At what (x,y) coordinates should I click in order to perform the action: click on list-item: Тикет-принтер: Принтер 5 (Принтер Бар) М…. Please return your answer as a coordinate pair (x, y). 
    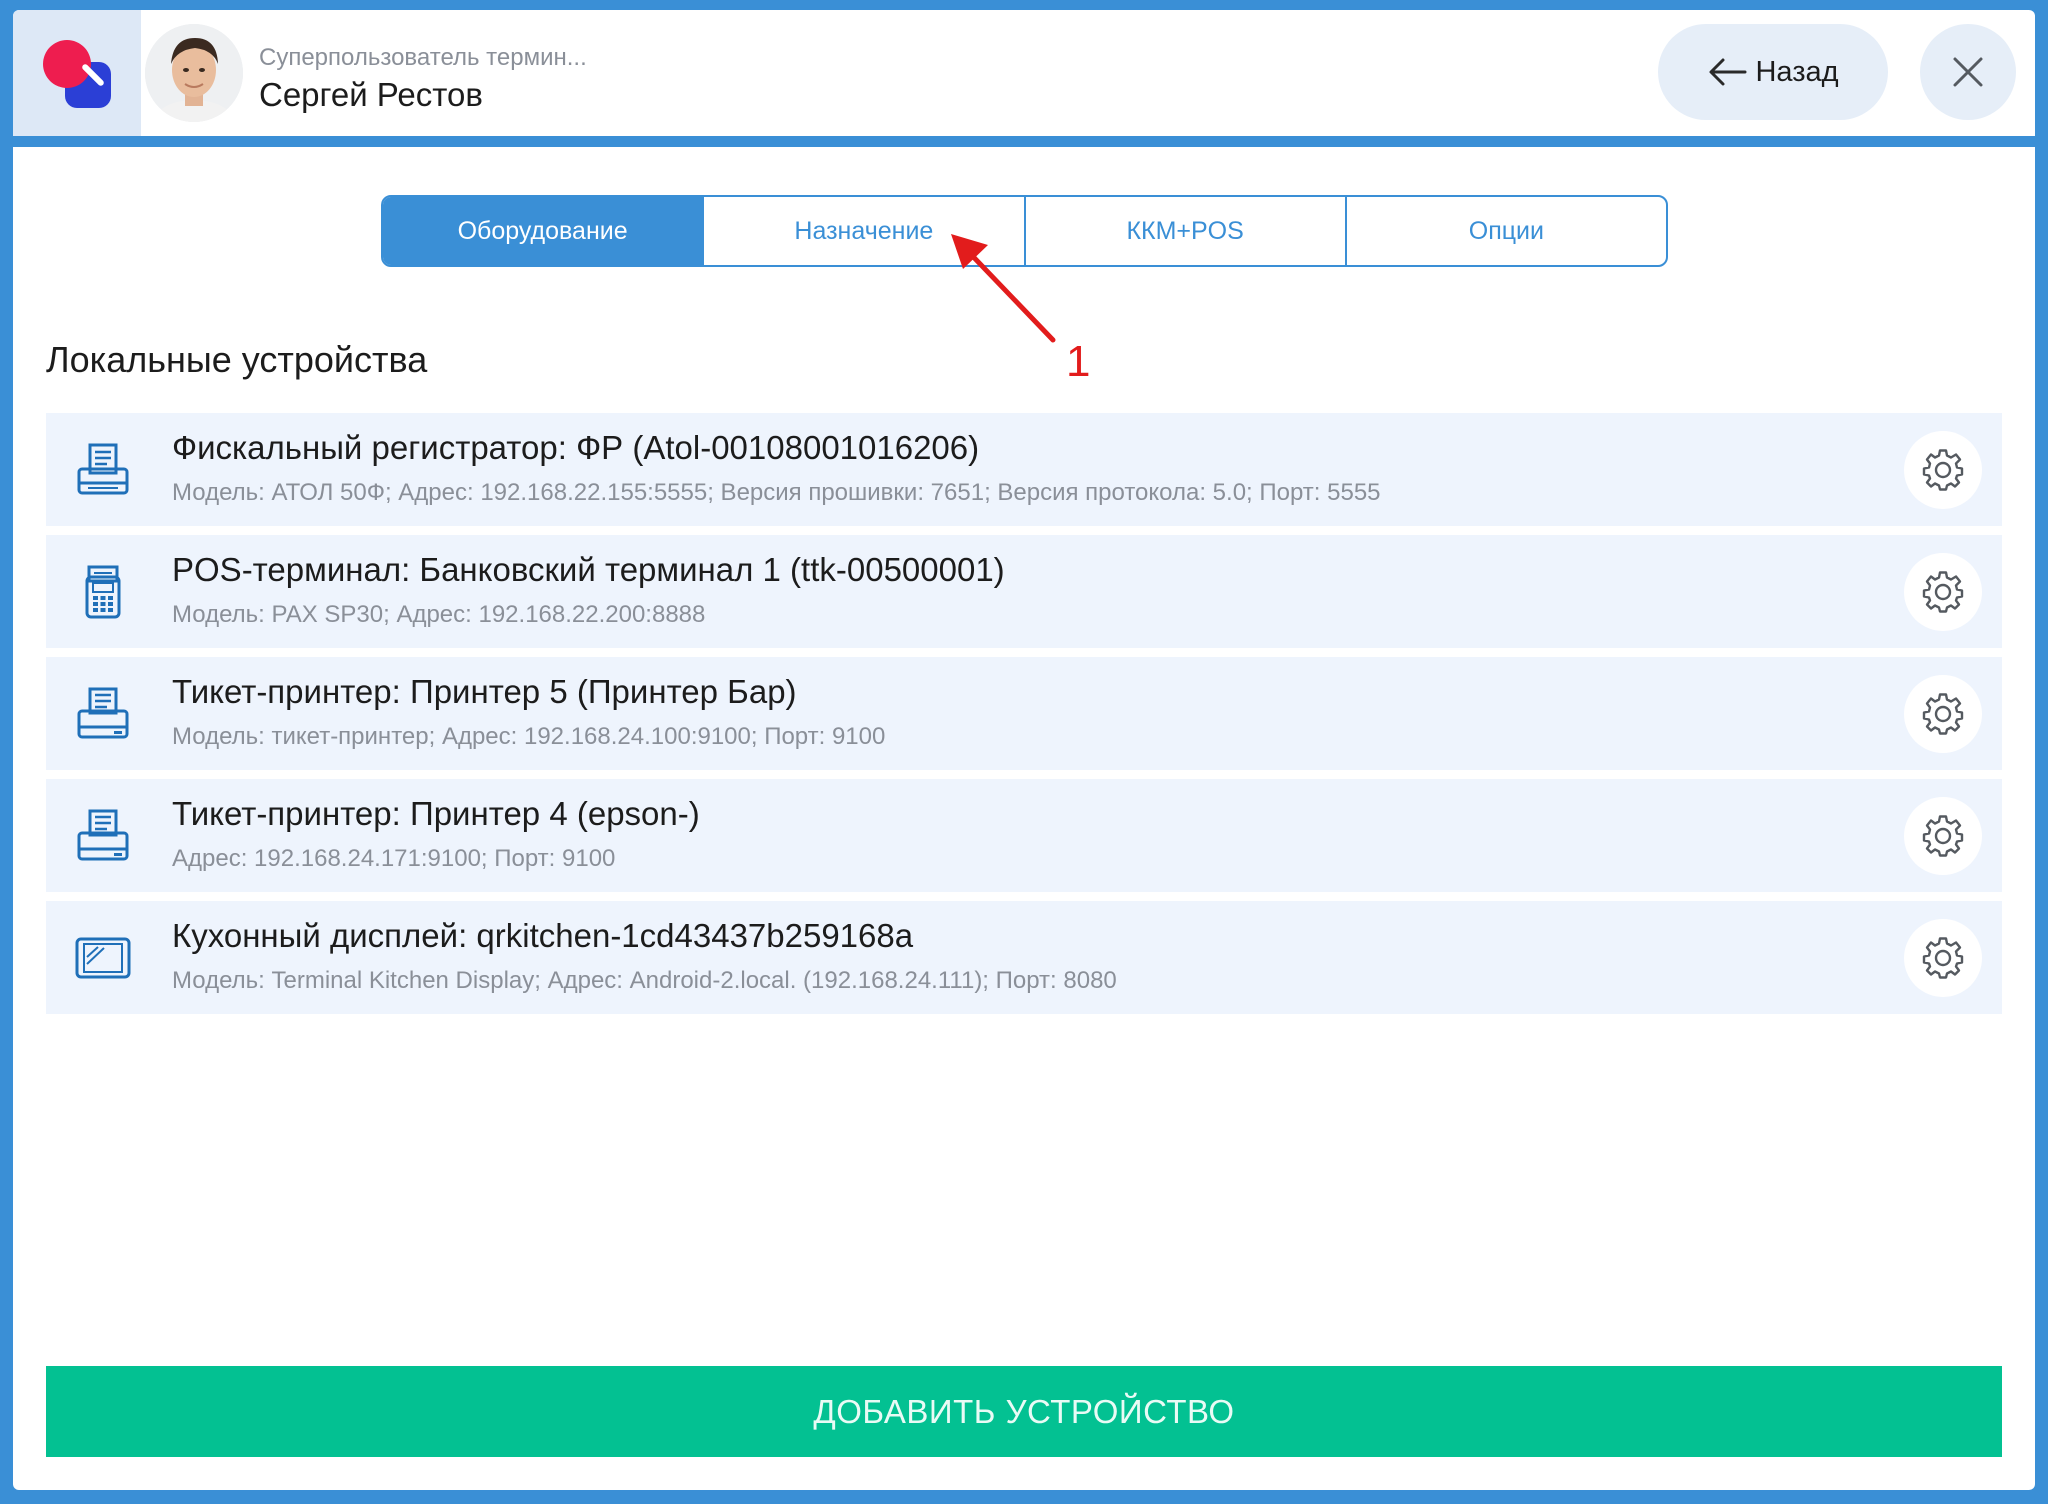
    Looking at the image, I should click on (1024, 713).